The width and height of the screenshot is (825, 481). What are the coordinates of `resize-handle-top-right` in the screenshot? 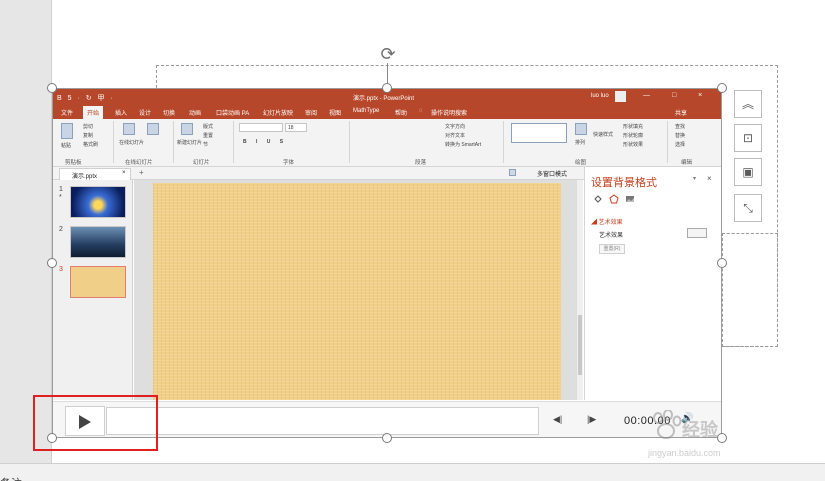 It's located at (722, 88).